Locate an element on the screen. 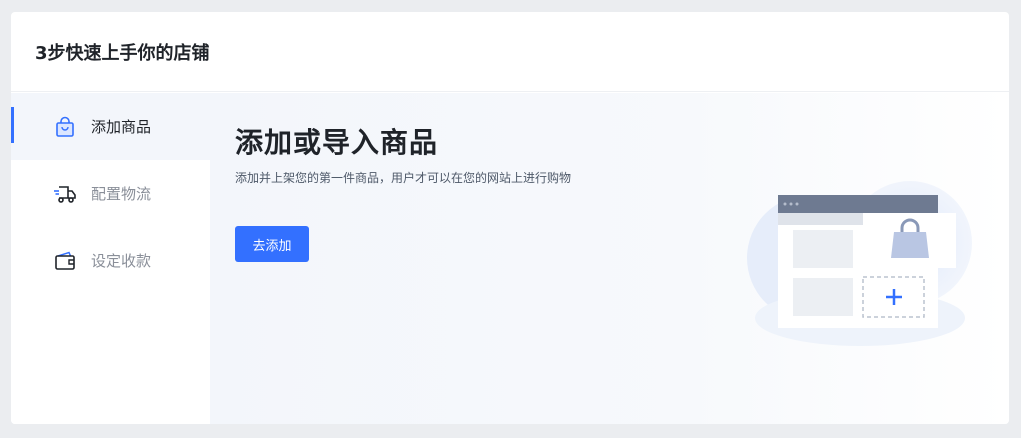 The image size is (1021, 438). step-set-payment: 设定收款 is located at coordinates (110, 260).